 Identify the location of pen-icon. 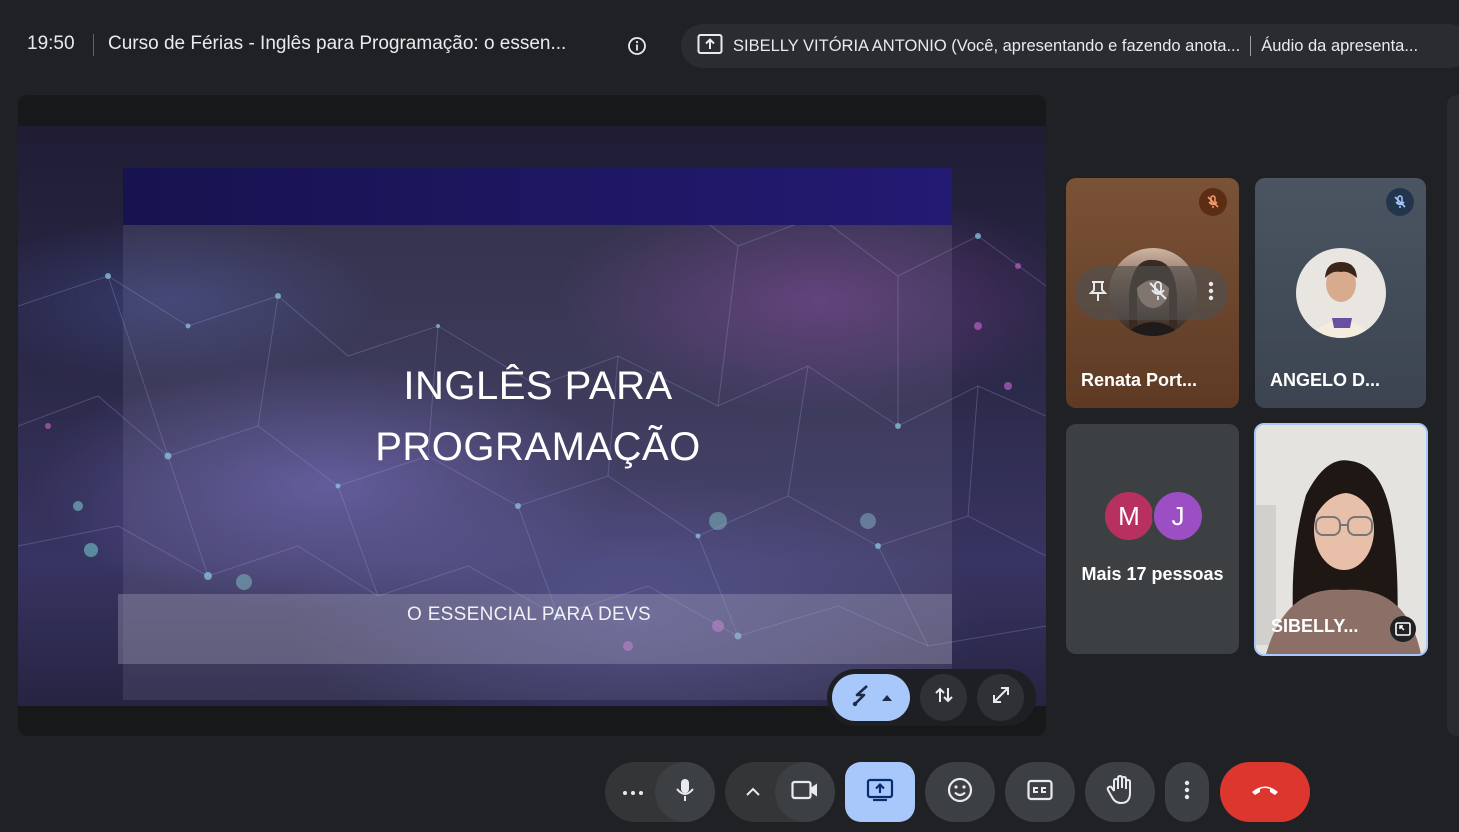
(862, 697).